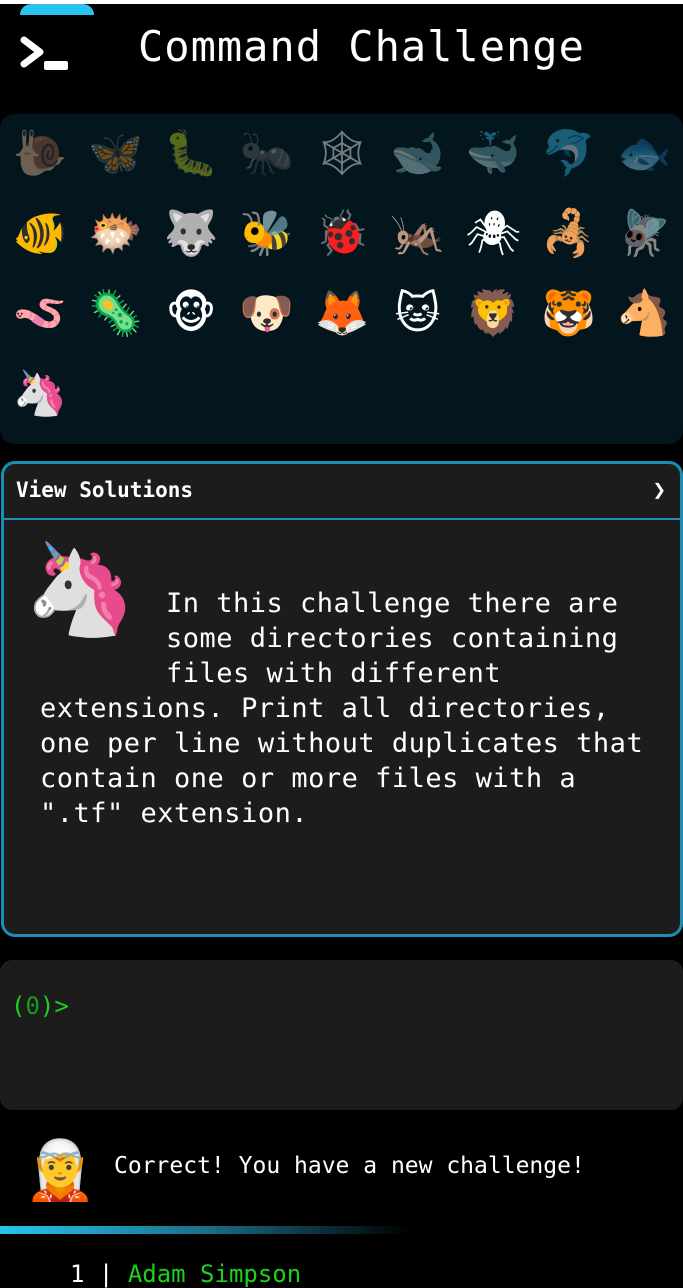 Image resolution: width=683 pixels, height=1288 pixels. Describe the element at coordinates (40, 314) in the screenshot. I see `worm-icon: 🪱` at that location.